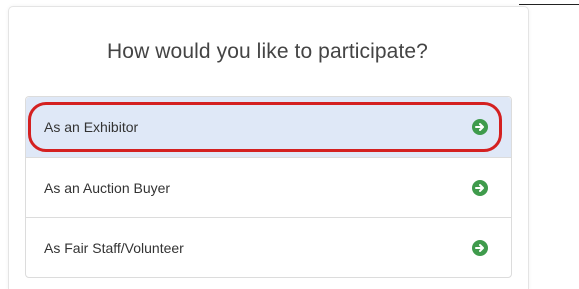  What do you see at coordinates (114, 247) in the screenshot?
I see `option-label: As Fair Staff/Volunteer` at bounding box center [114, 247].